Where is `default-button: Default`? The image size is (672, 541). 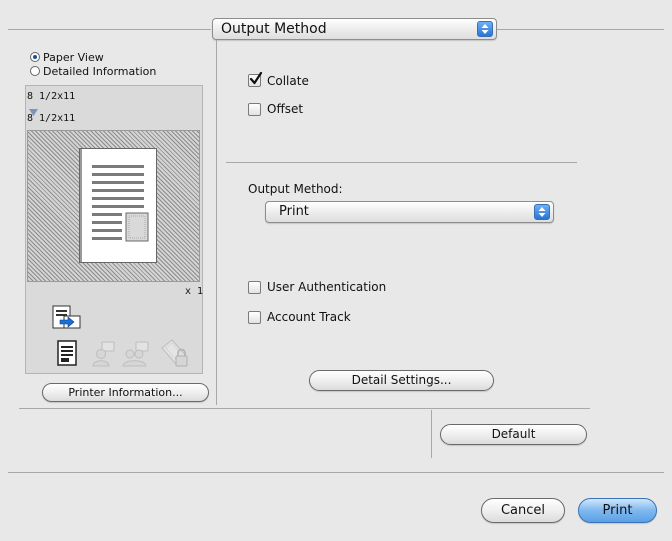 default-button: Default is located at coordinates (513, 434).